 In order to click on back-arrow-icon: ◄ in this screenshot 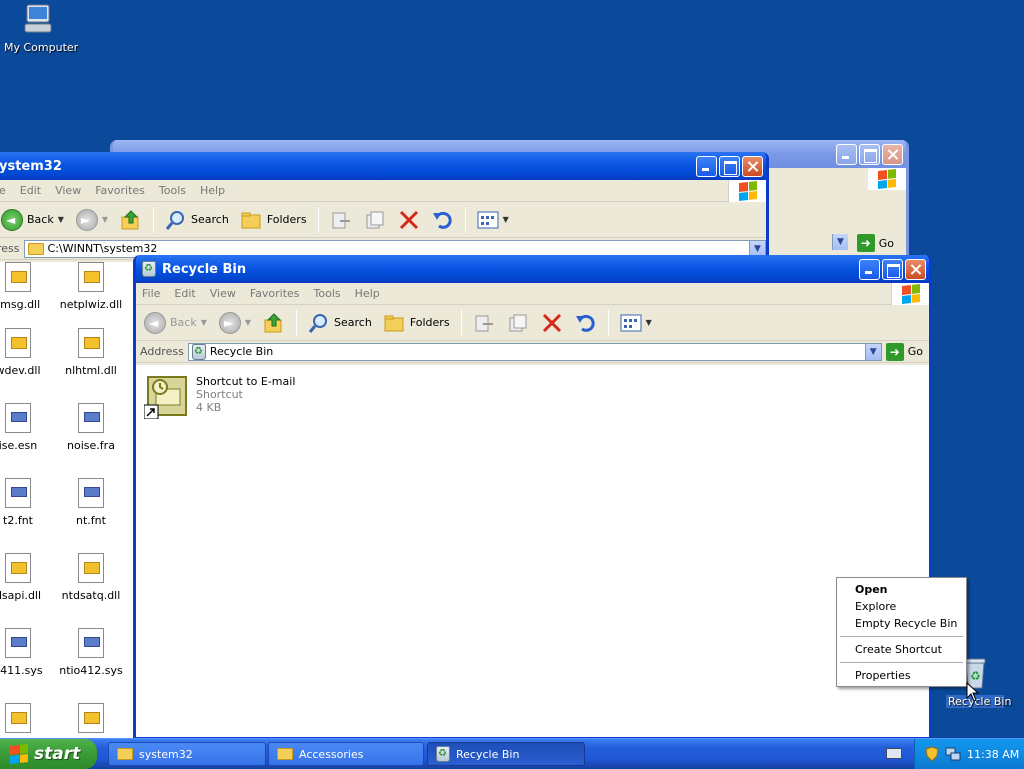, I will do `click(155, 322)`.